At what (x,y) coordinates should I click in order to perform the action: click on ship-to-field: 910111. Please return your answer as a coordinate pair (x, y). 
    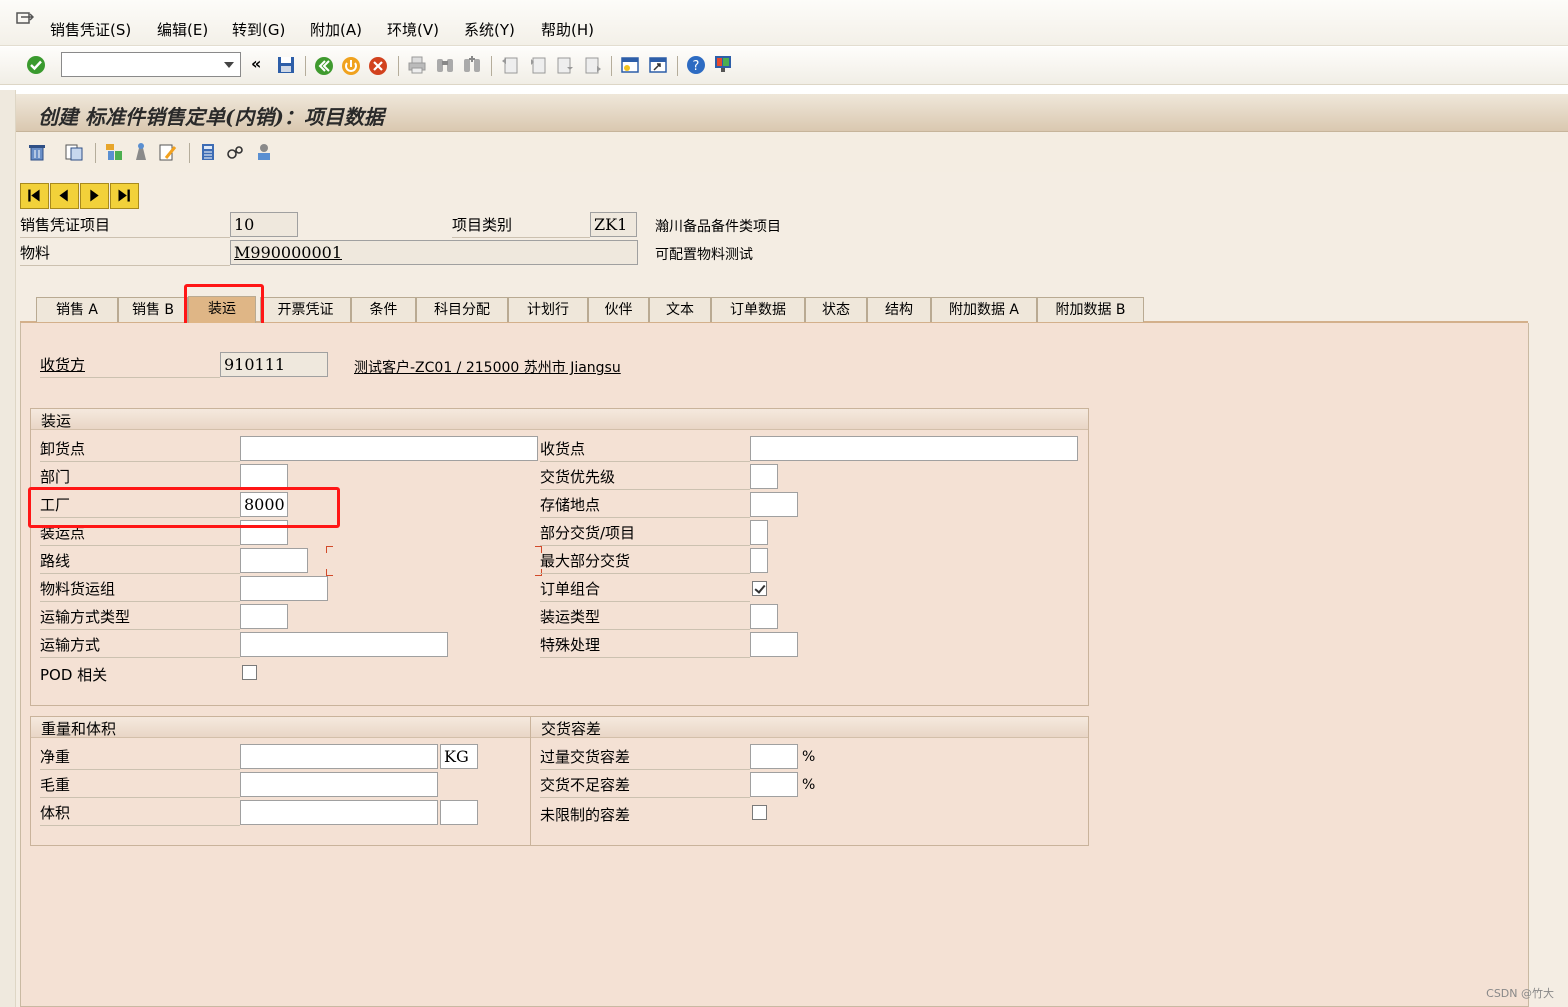
    Looking at the image, I should click on (274, 364).